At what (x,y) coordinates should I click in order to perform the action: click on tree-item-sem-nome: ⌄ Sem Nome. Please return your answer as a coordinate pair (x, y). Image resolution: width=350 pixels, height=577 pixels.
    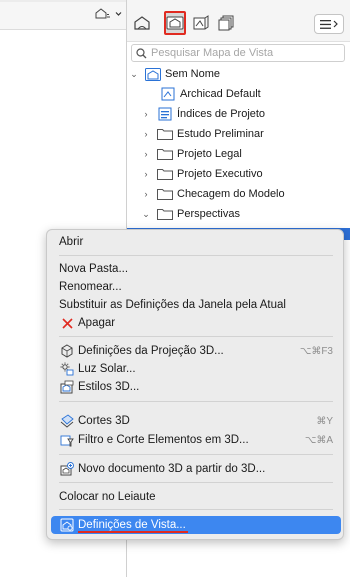
    Looking at the image, I should click on (174, 74).